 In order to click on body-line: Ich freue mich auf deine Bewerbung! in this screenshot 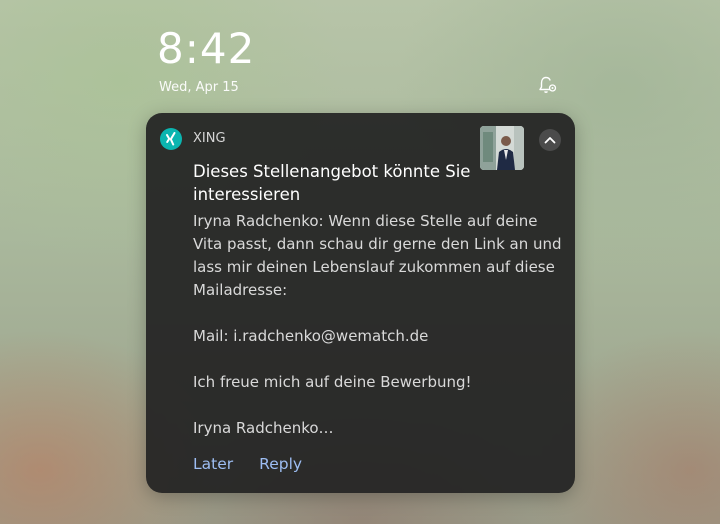, I will do `click(332, 382)`.